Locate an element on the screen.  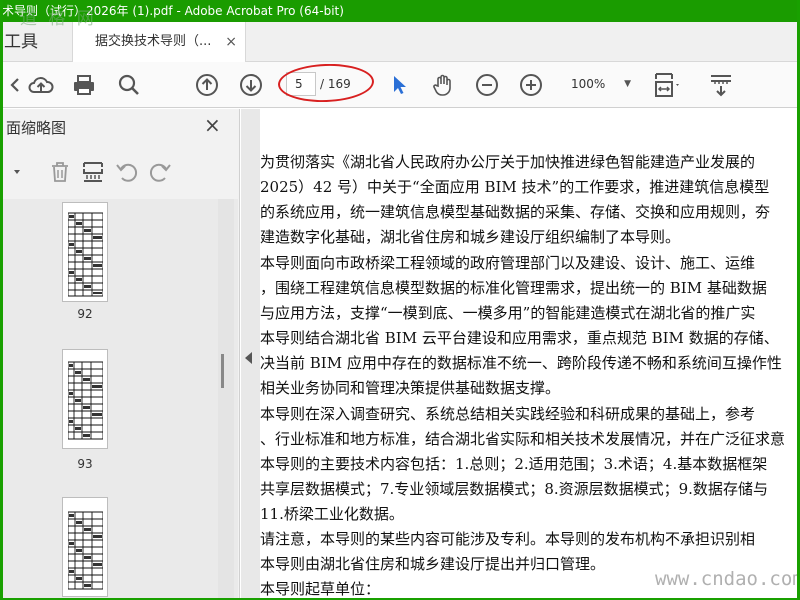
rotate-counterclockwise-icon is located at coordinates (127, 172).